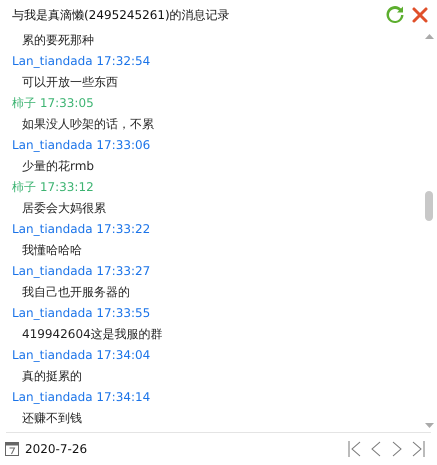  I want to click on message-text: 419942604这是我服的群, so click(92, 334).